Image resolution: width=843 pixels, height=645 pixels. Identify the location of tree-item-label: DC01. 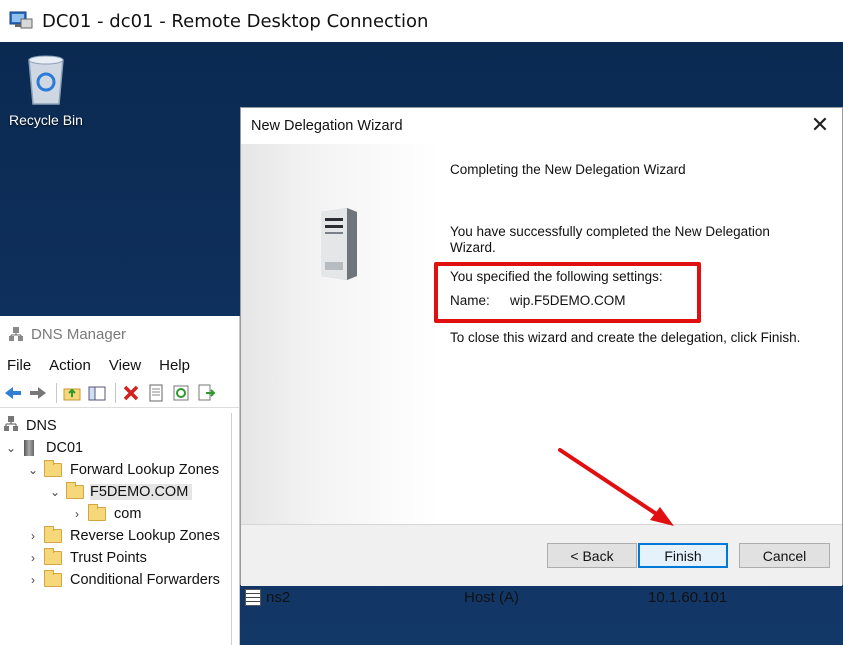
(65, 448).